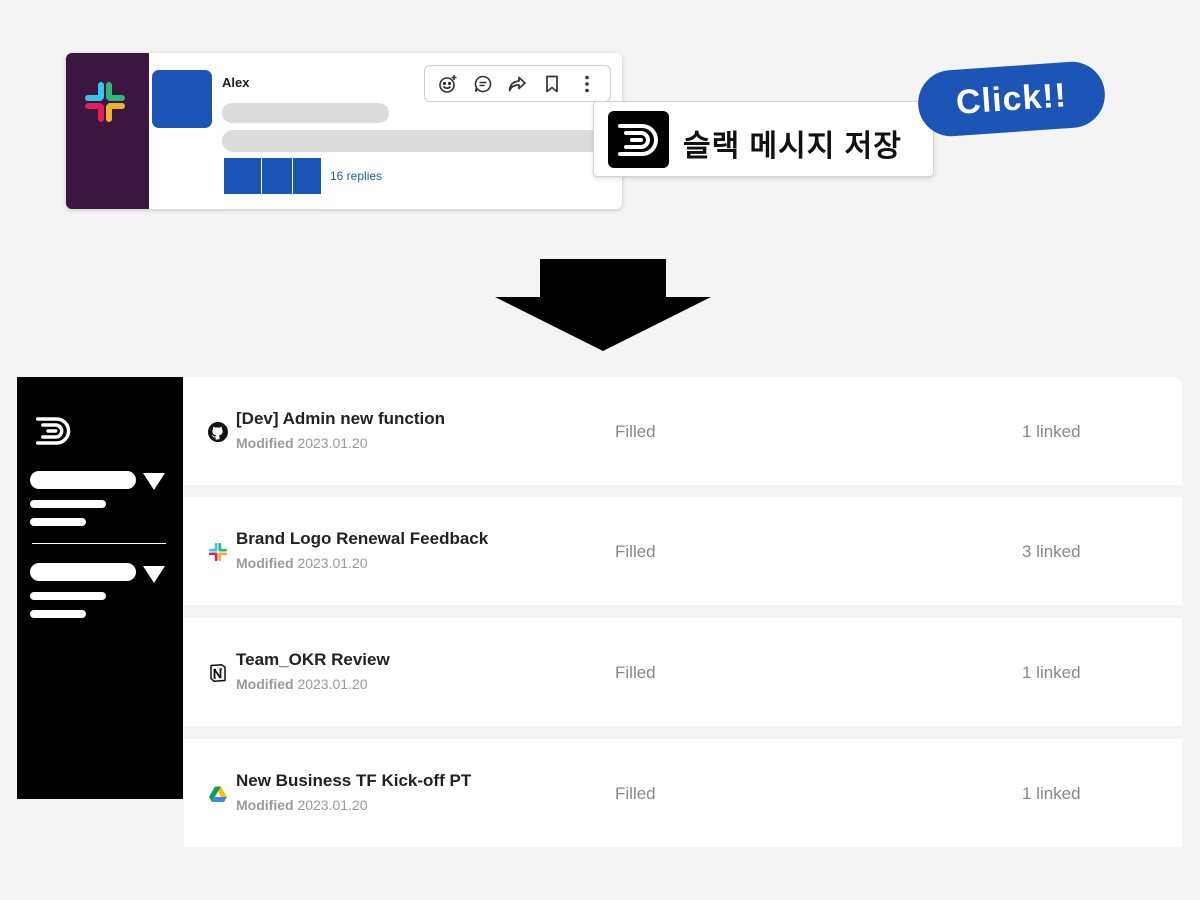 This screenshot has height=900, width=1200. Describe the element at coordinates (483, 84) in the screenshot. I see `reply-in-thread-icon` at that location.